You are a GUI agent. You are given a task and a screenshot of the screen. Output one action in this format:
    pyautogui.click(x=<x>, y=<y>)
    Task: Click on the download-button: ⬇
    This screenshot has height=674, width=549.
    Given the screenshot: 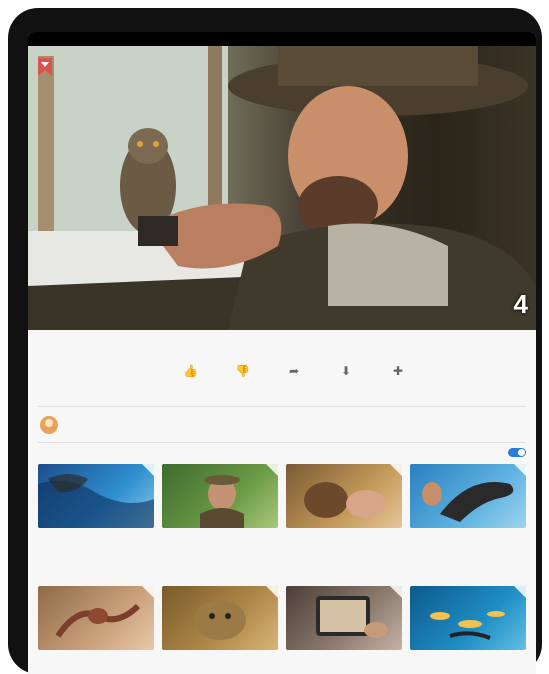 What is the action you would take?
    pyautogui.click(x=346, y=373)
    